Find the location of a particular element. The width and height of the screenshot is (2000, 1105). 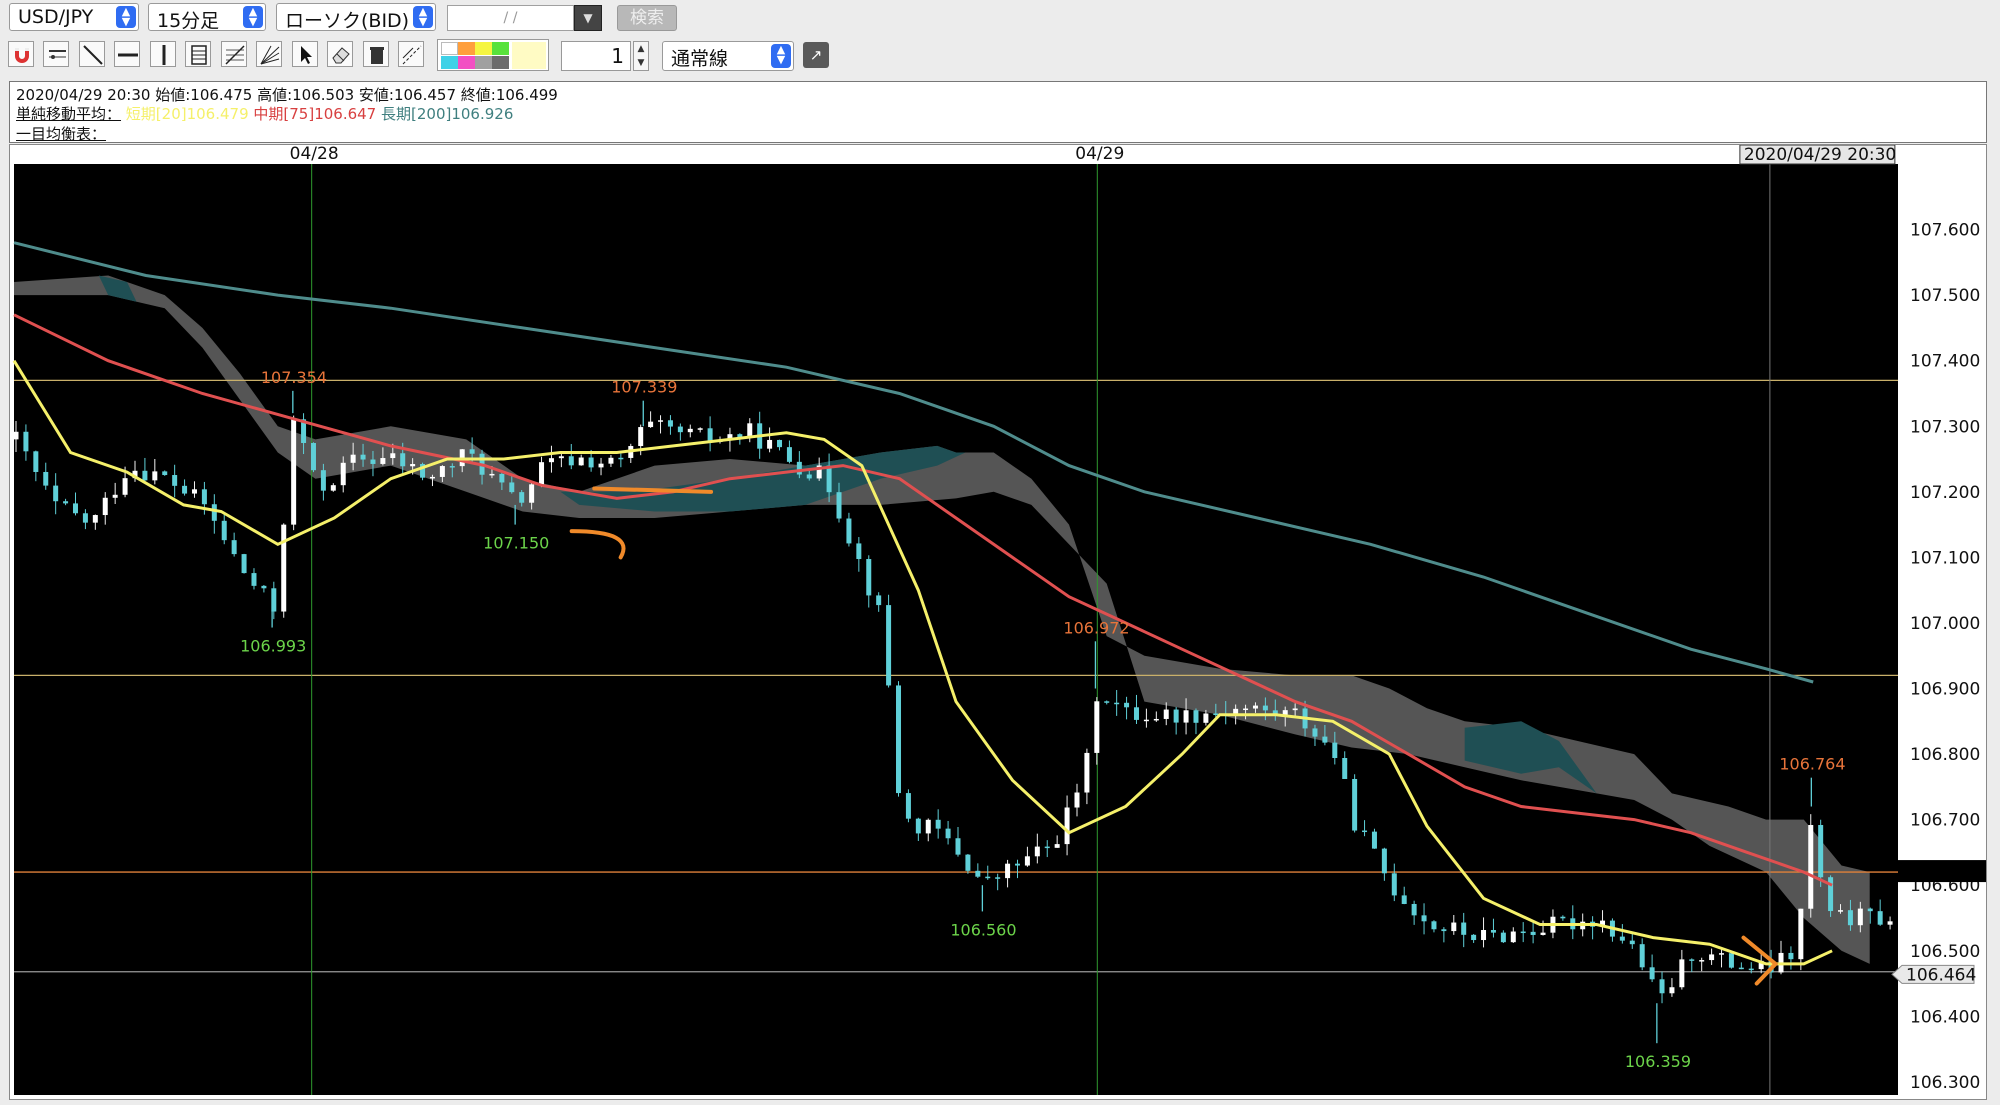

eraser-tool-button is located at coordinates (340, 54).